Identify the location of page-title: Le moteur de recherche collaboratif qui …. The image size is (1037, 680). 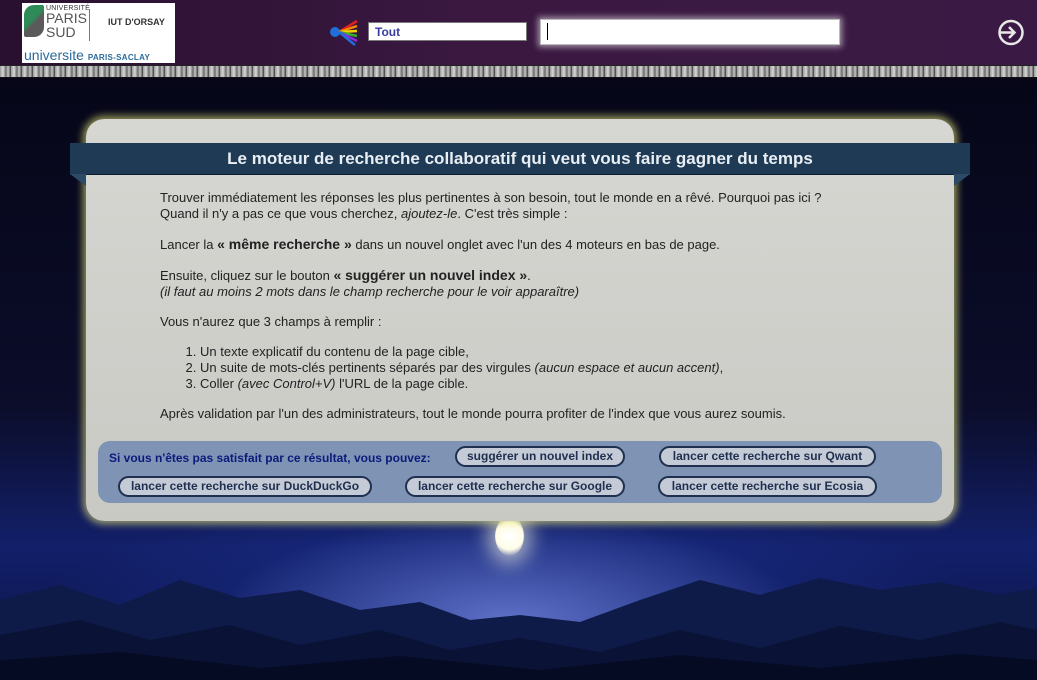
(520, 158).